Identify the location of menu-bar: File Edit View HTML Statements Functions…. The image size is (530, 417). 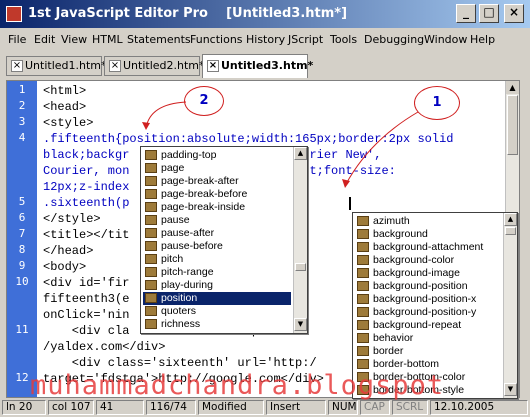
(265, 40).